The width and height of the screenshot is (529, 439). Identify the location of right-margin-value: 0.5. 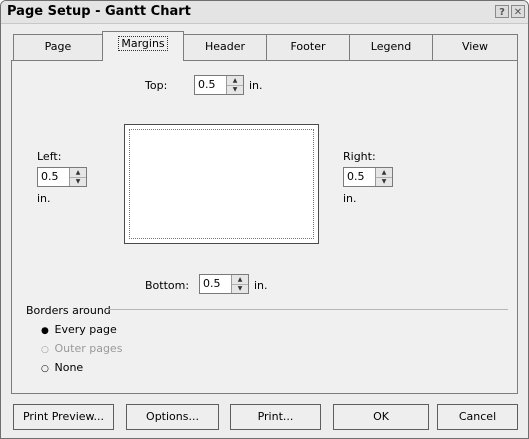
(356, 176).